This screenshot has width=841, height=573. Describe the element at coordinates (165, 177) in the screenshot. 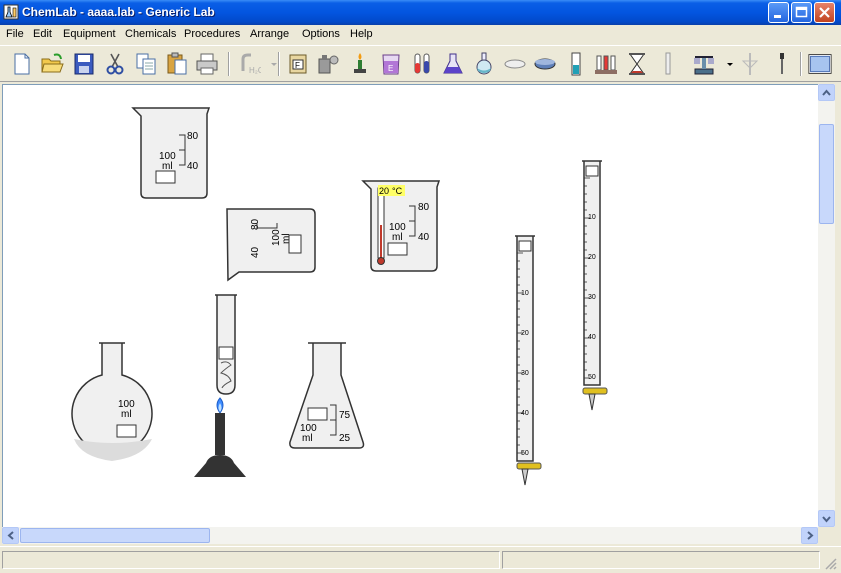

I see `beaker1-label` at that location.